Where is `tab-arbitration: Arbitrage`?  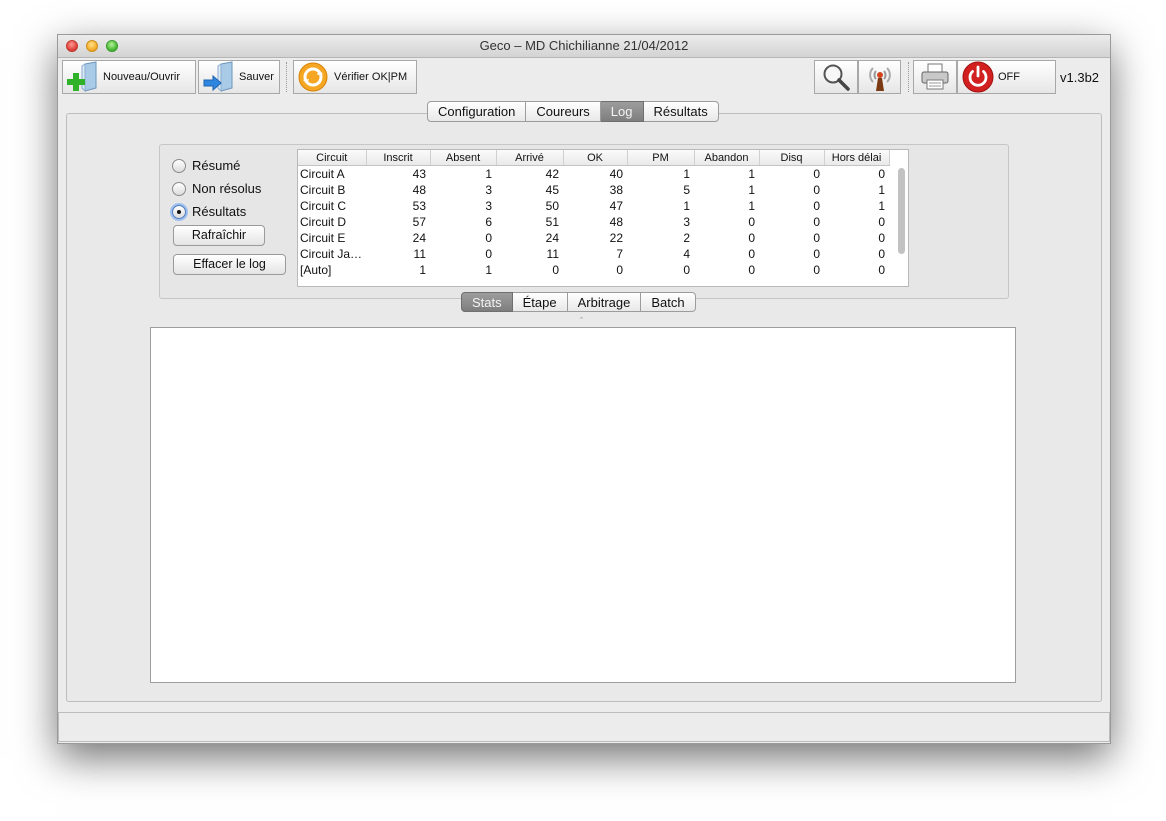 tab-arbitration: Arbitrage is located at coordinates (604, 302).